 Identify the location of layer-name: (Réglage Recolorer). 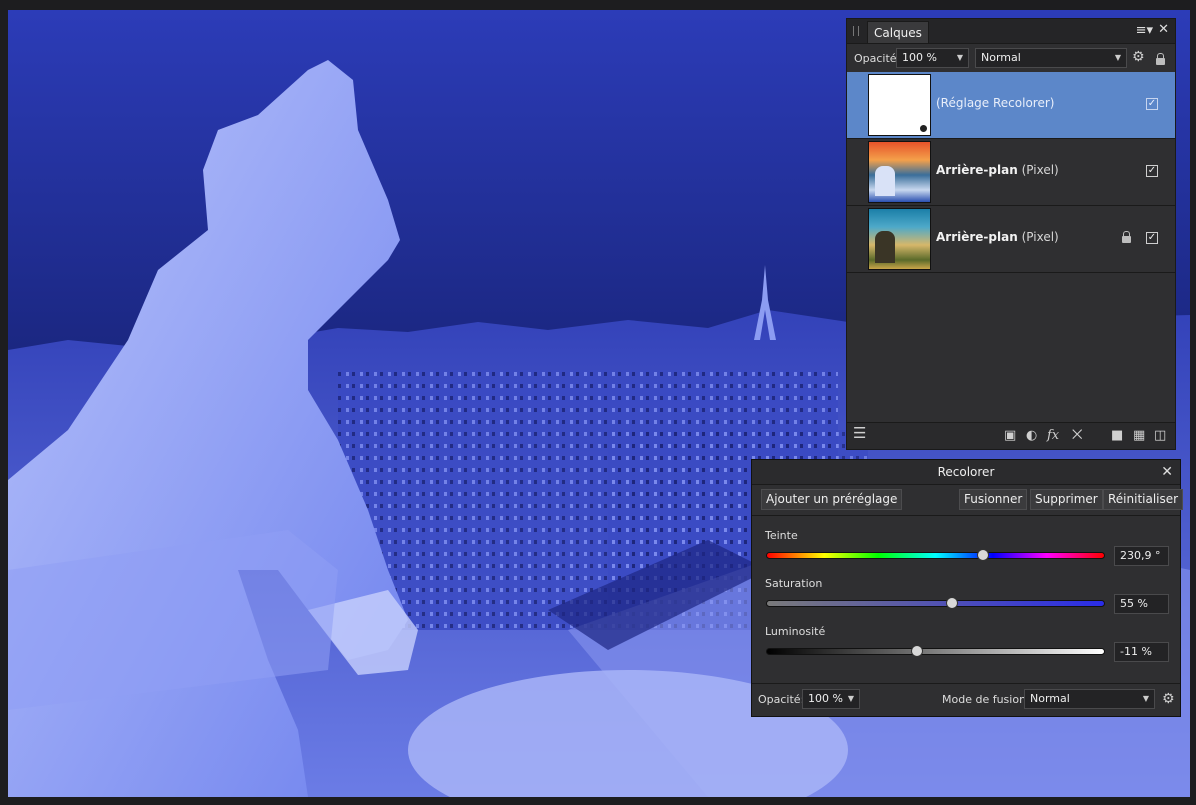
(995, 103).